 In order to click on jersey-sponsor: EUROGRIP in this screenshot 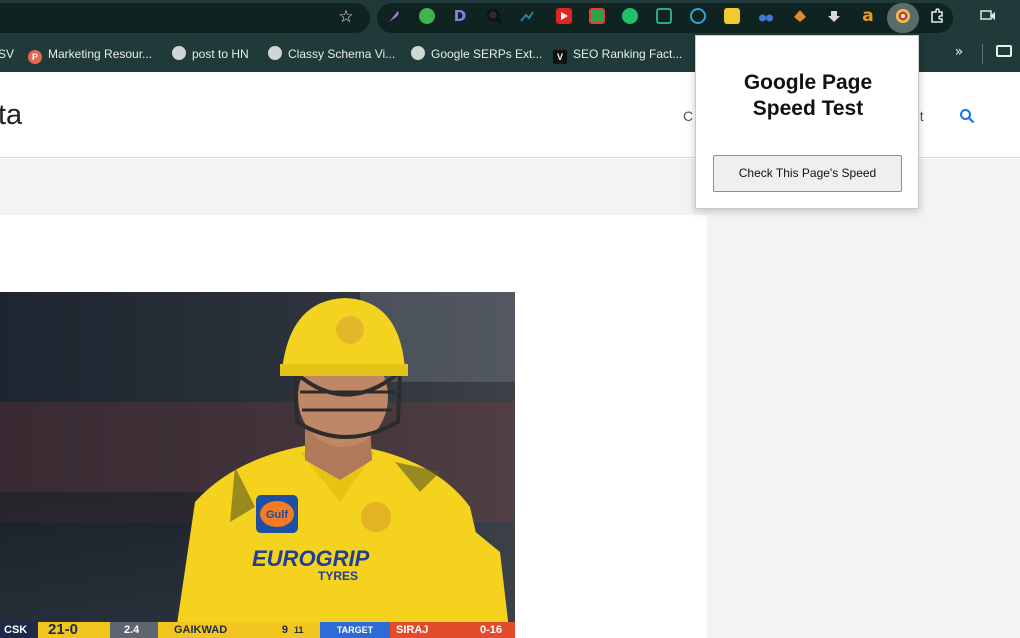, I will do `click(311, 558)`.